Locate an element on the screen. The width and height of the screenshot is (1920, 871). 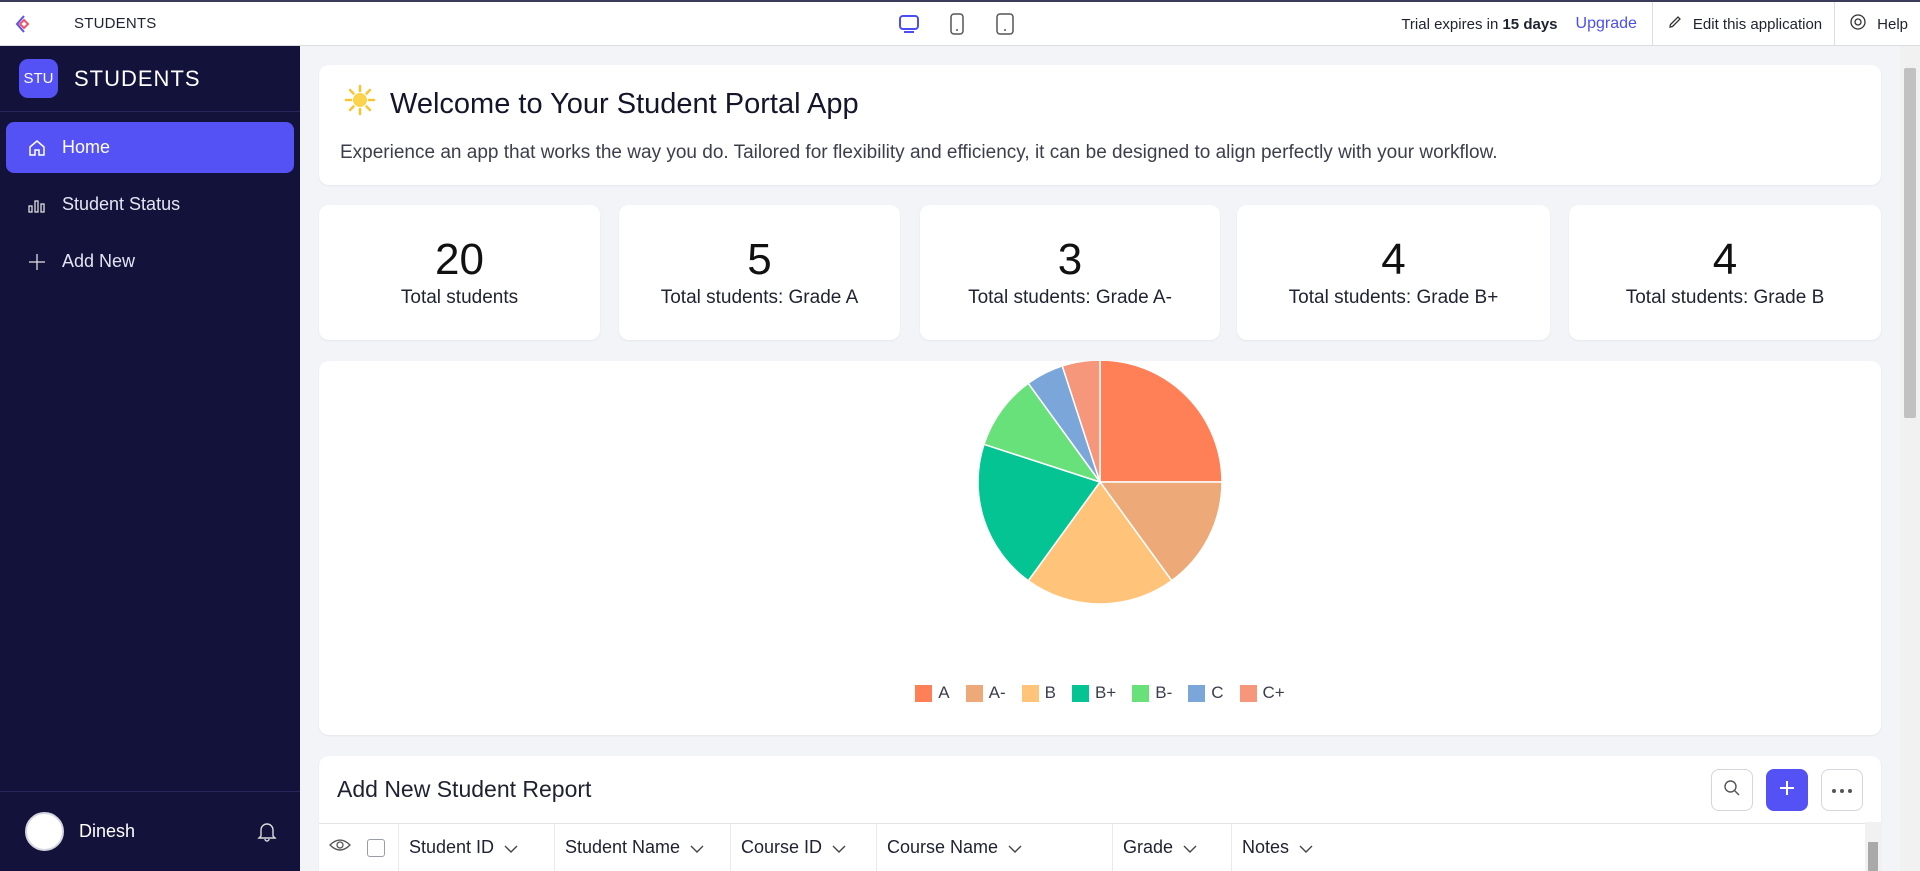
pie-chart is located at coordinates (1100, 483).